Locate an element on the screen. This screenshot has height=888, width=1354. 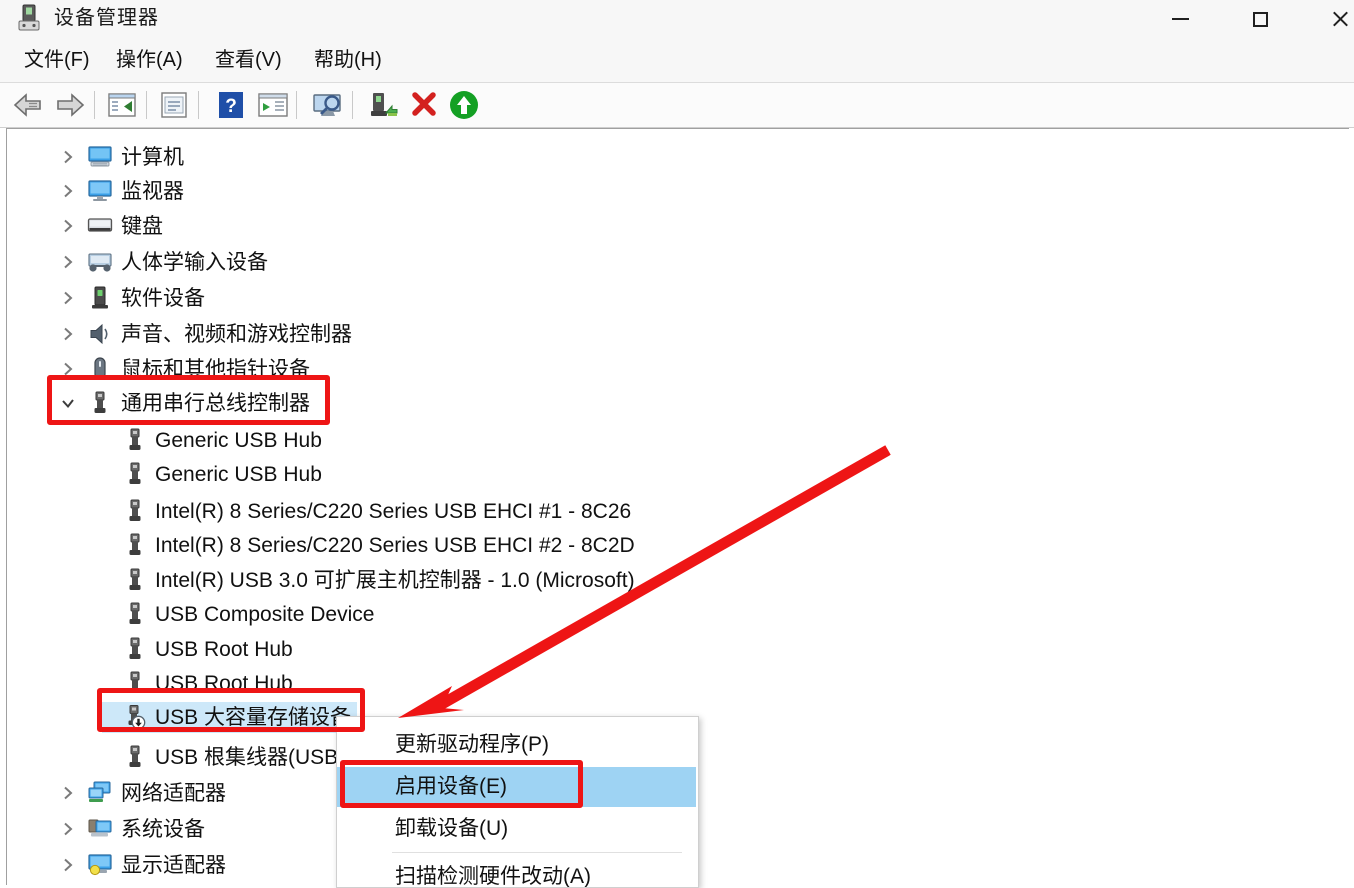
back-button is located at coordinates (28, 105).